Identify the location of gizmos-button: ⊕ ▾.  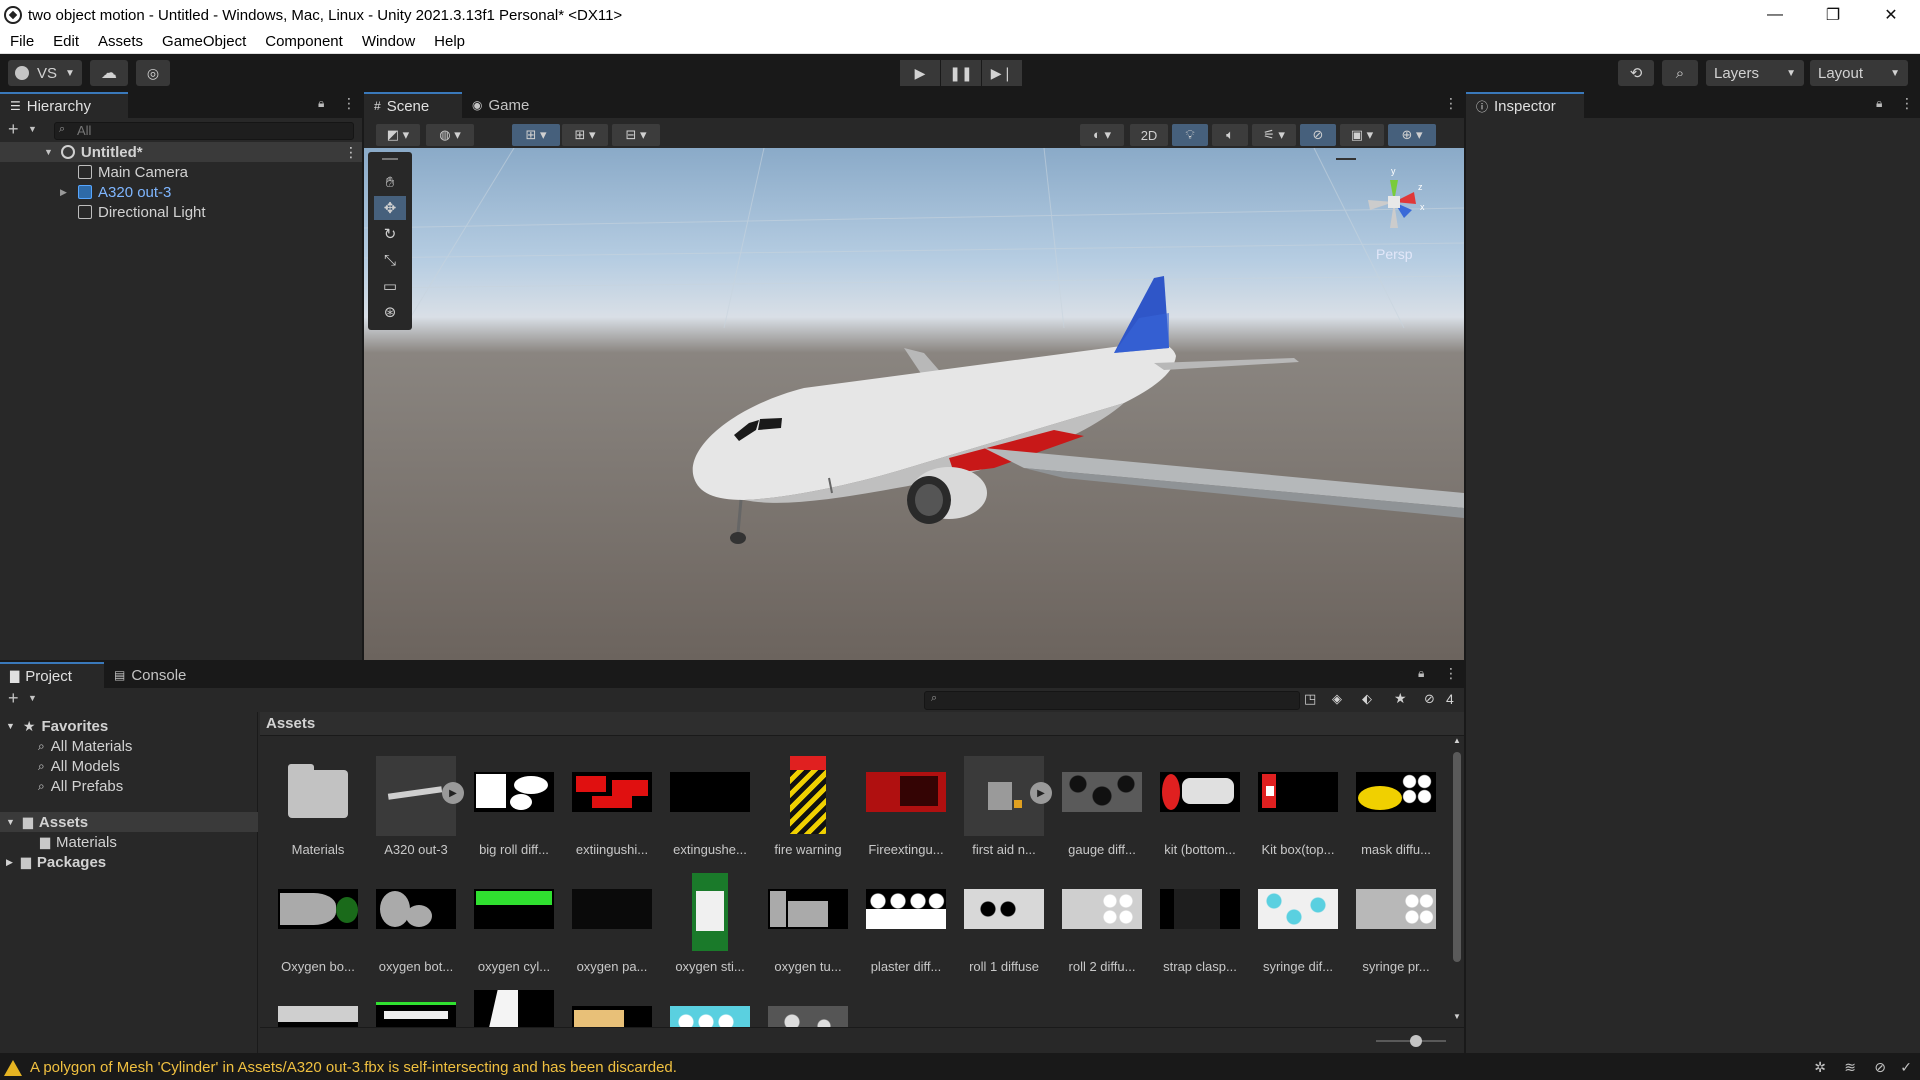
(1412, 135).